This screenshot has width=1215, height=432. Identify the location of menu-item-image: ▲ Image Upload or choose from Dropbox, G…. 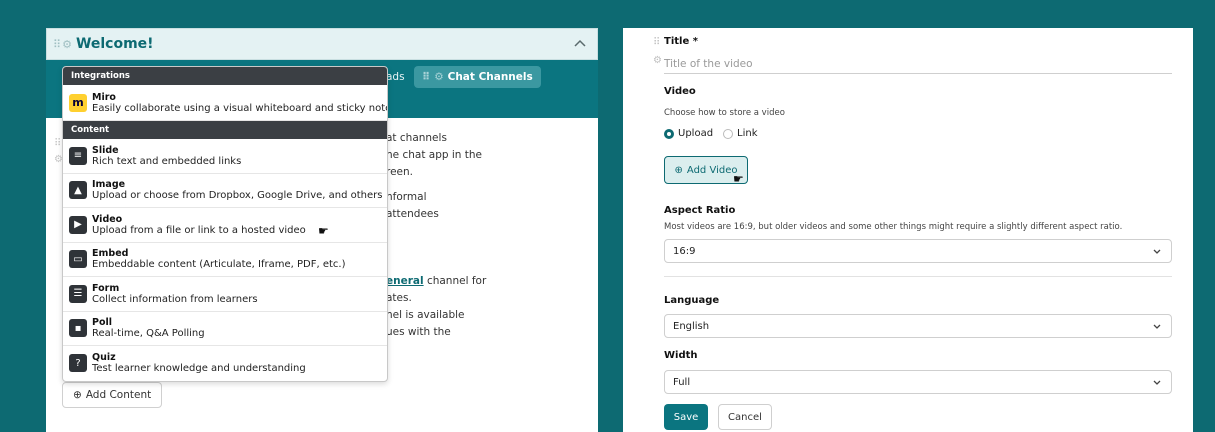
(225, 191).